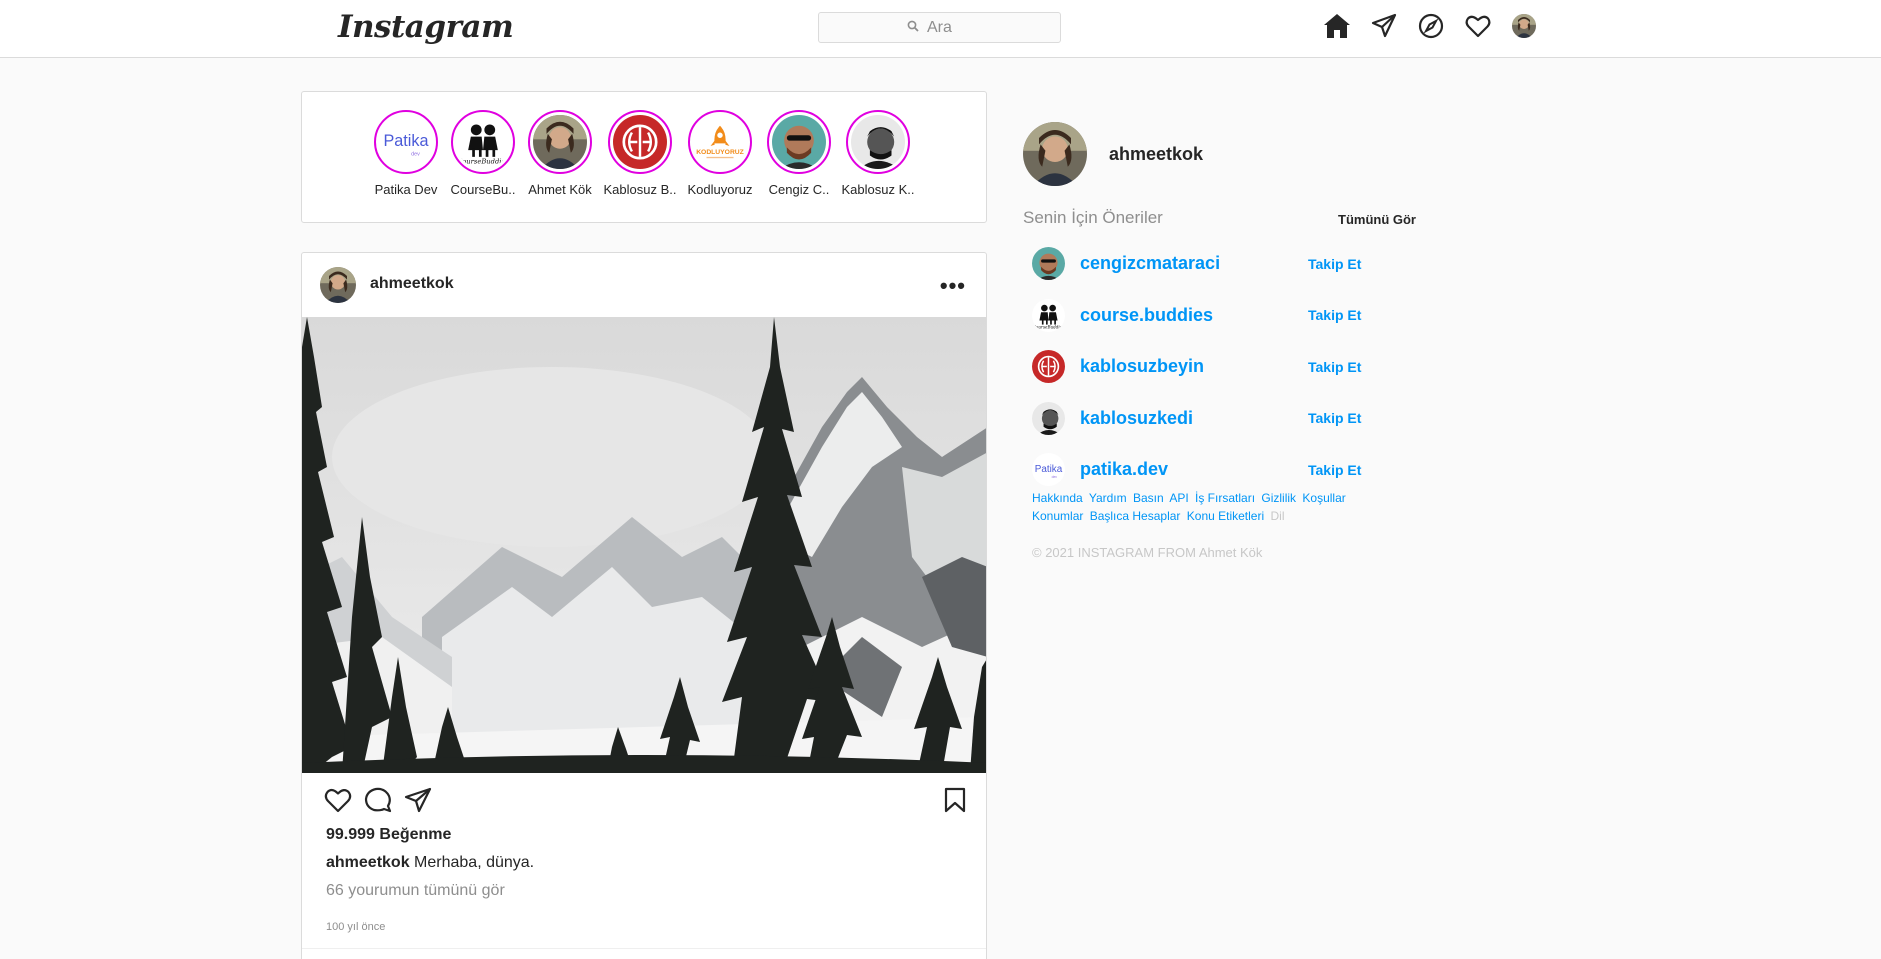  Describe the element at coordinates (1136, 418) in the screenshot. I see `suggestion-username: kablosuzkedi` at that location.